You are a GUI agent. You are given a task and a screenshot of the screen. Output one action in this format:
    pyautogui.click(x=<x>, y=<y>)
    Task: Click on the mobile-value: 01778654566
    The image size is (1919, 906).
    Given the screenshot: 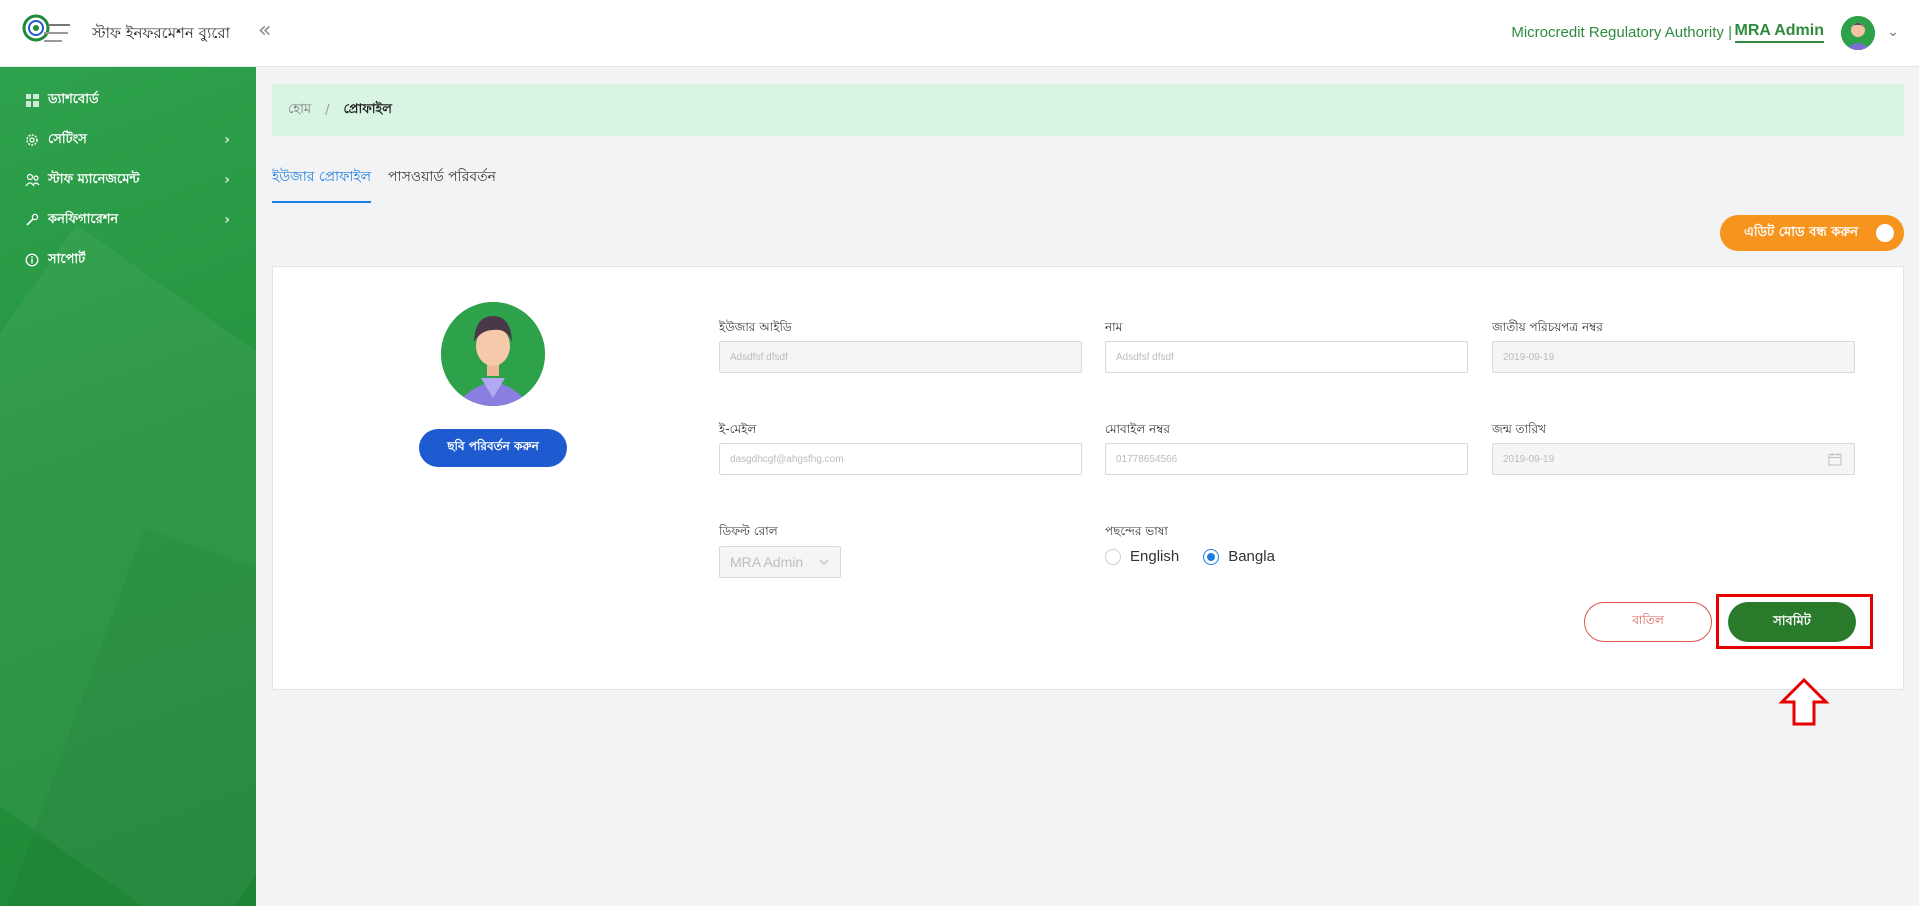 What is the action you would take?
    pyautogui.click(x=1147, y=459)
    